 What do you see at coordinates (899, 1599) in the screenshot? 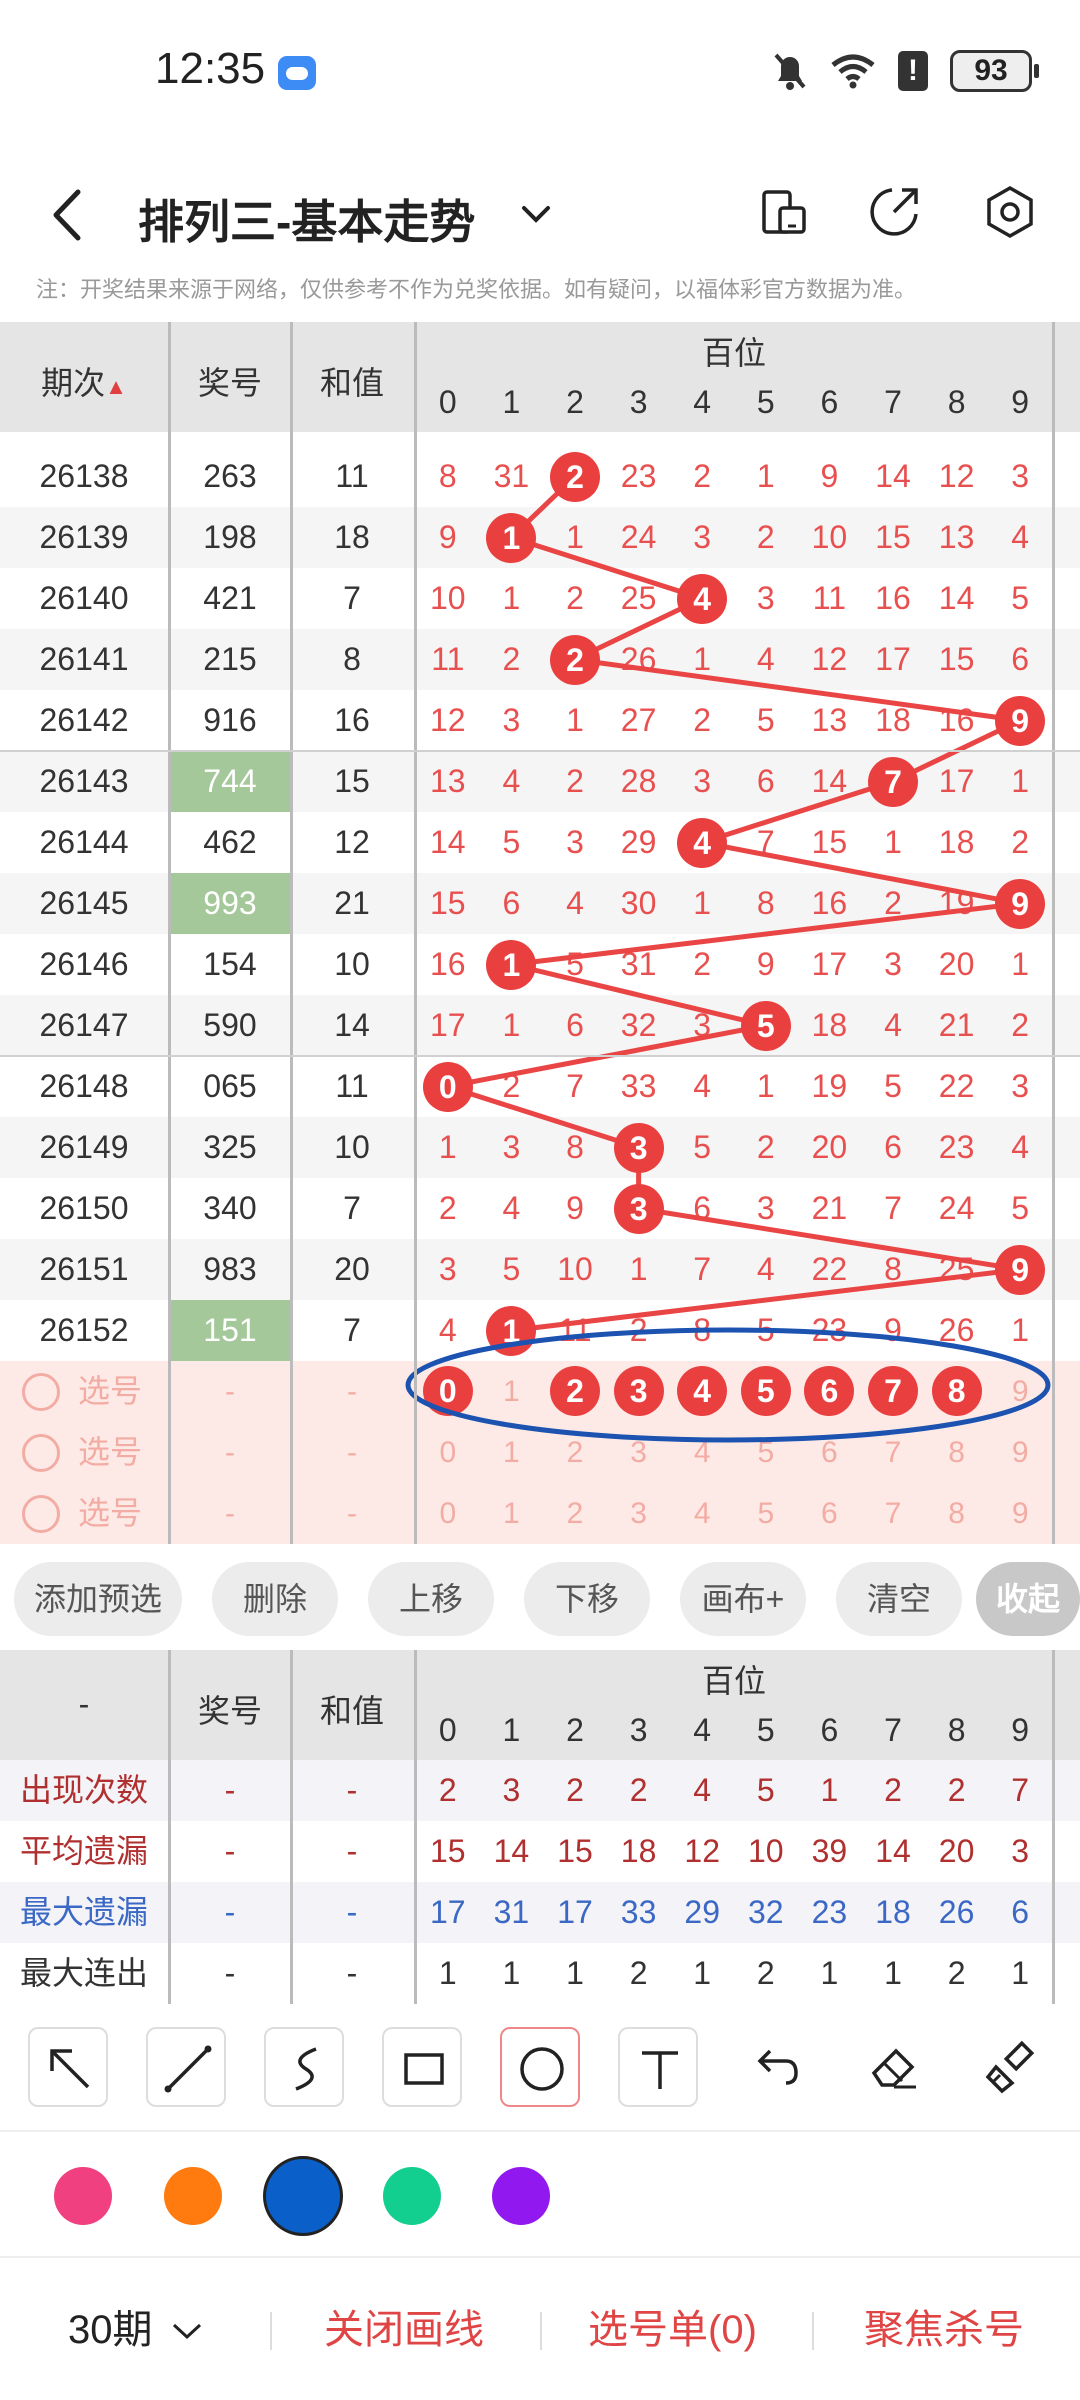
I see `clear-button: 清空` at bounding box center [899, 1599].